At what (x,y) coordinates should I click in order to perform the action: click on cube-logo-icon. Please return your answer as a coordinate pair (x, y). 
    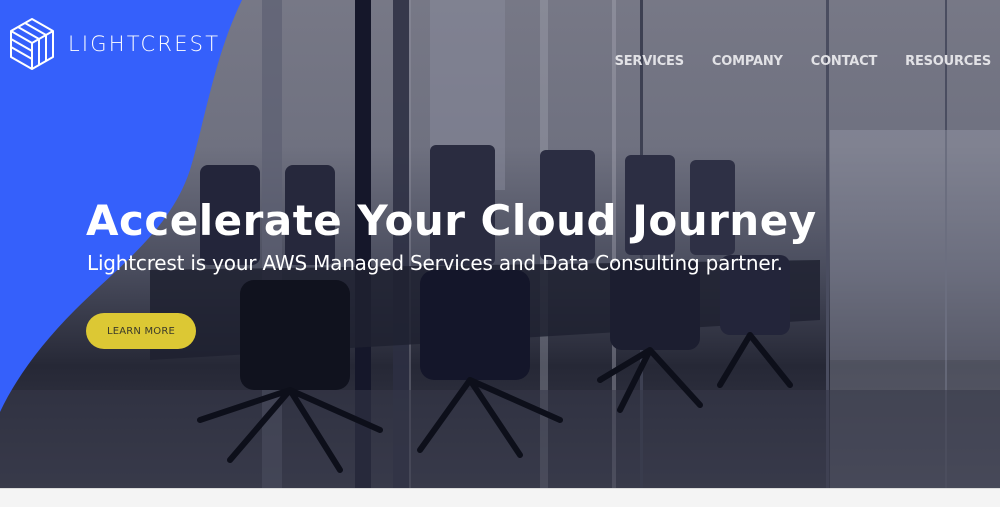
    Looking at the image, I should click on (32, 44).